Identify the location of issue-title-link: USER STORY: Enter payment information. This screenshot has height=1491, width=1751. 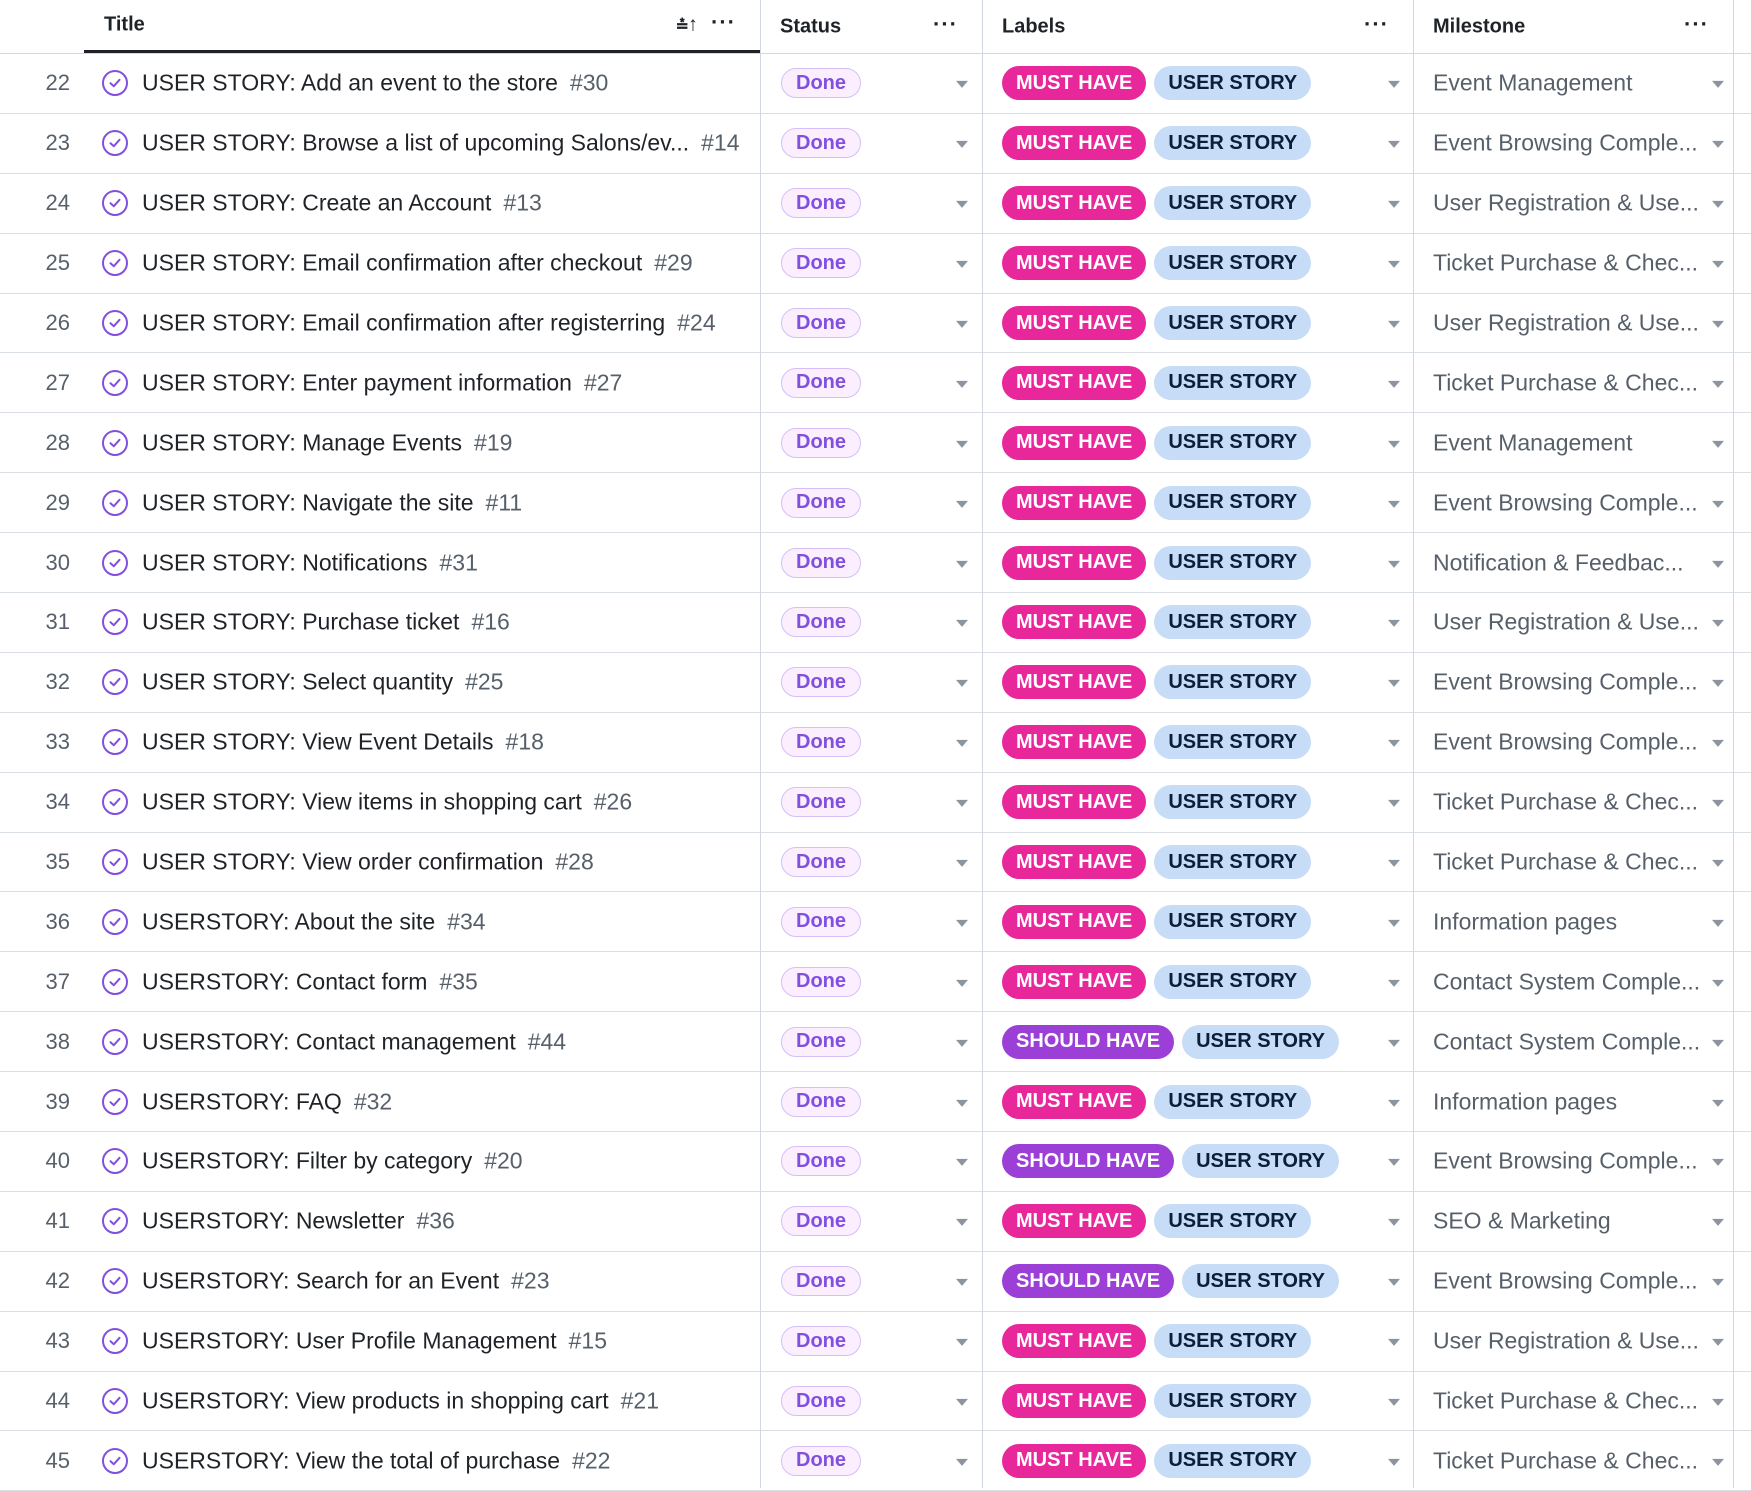
(357, 382).